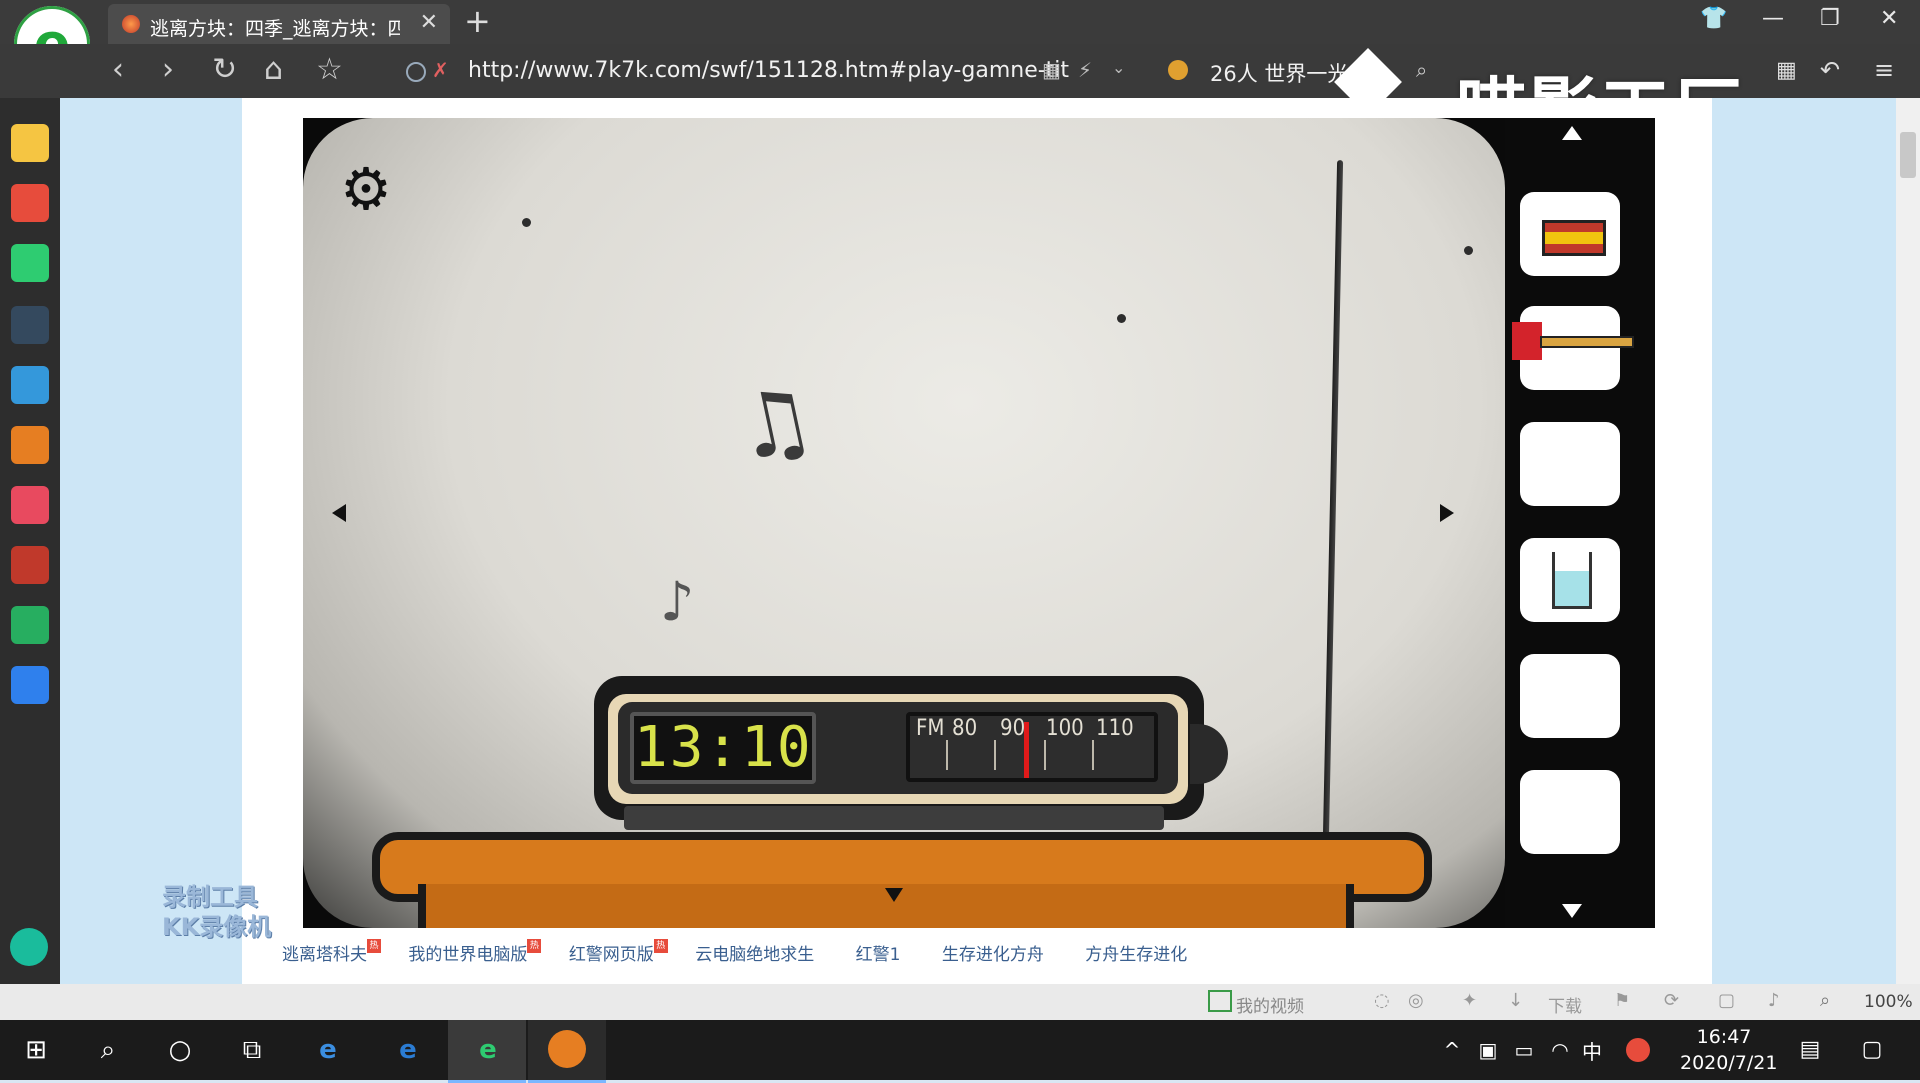 This screenshot has height=1083, width=1920. Describe the element at coordinates (1118, 67) in the screenshot. I see `dropdown-chevron-icon: ⌄` at that location.